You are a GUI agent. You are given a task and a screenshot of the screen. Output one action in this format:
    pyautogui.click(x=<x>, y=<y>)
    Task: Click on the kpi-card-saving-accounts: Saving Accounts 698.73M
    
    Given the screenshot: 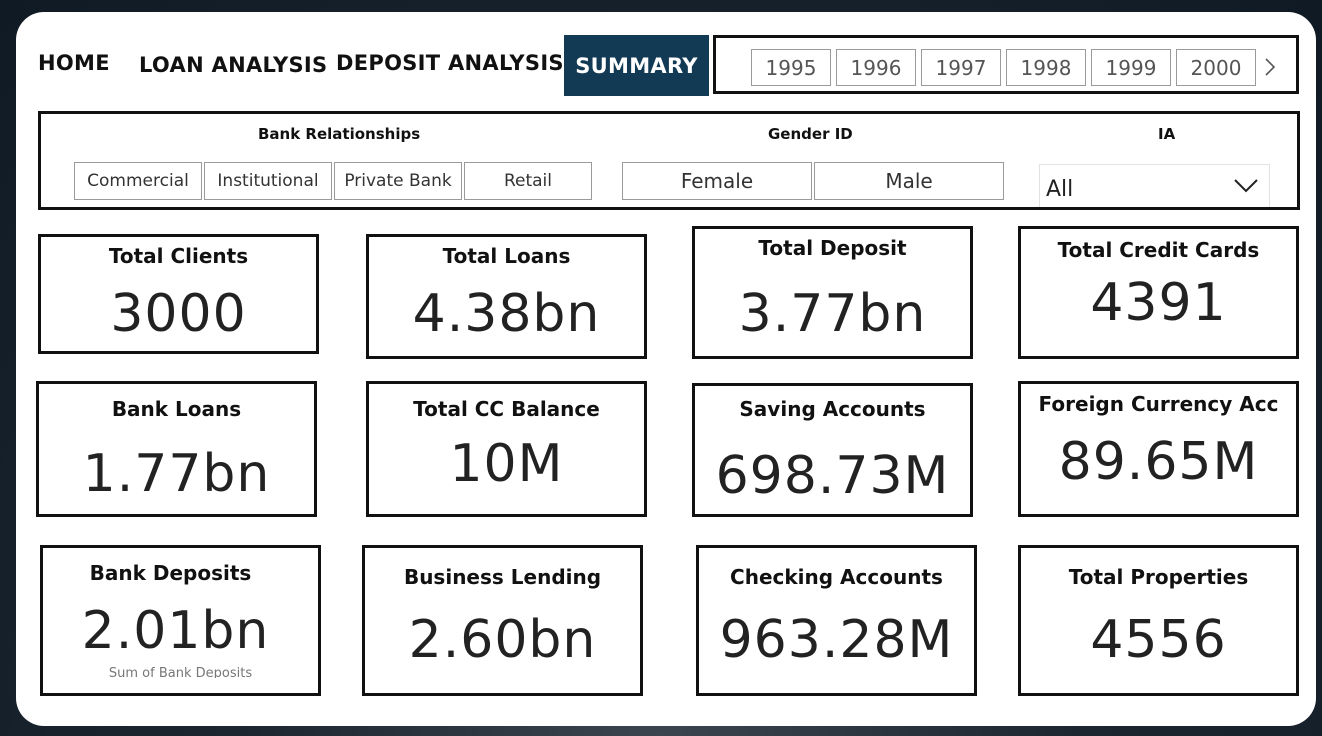 What is the action you would take?
    pyautogui.click(x=832, y=450)
    